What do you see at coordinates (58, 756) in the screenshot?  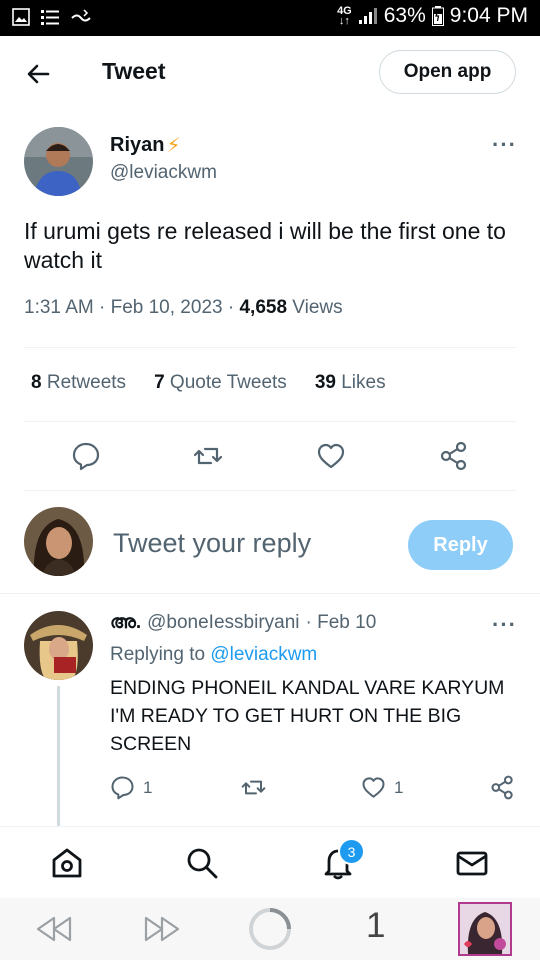 I see `thread-line` at bounding box center [58, 756].